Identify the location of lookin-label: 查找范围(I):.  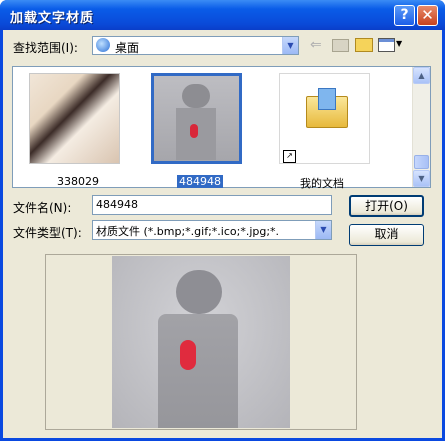
(45, 48).